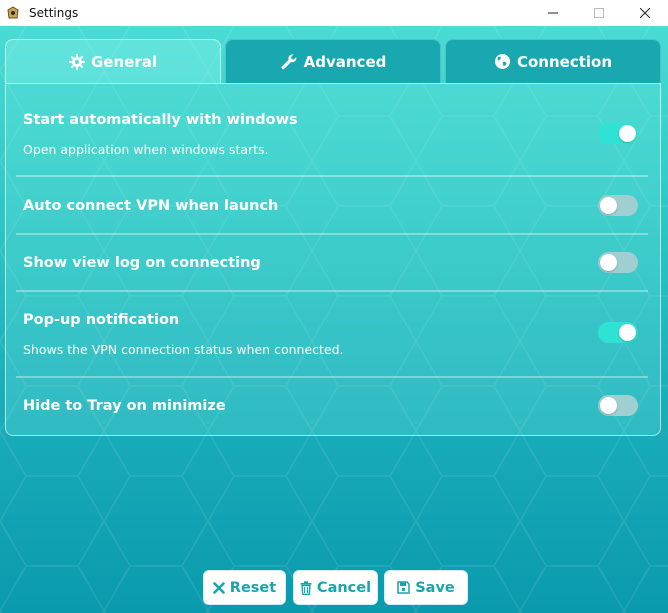 This screenshot has height=613, width=668. What do you see at coordinates (77, 61) in the screenshot?
I see `gear-icon` at bounding box center [77, 61].